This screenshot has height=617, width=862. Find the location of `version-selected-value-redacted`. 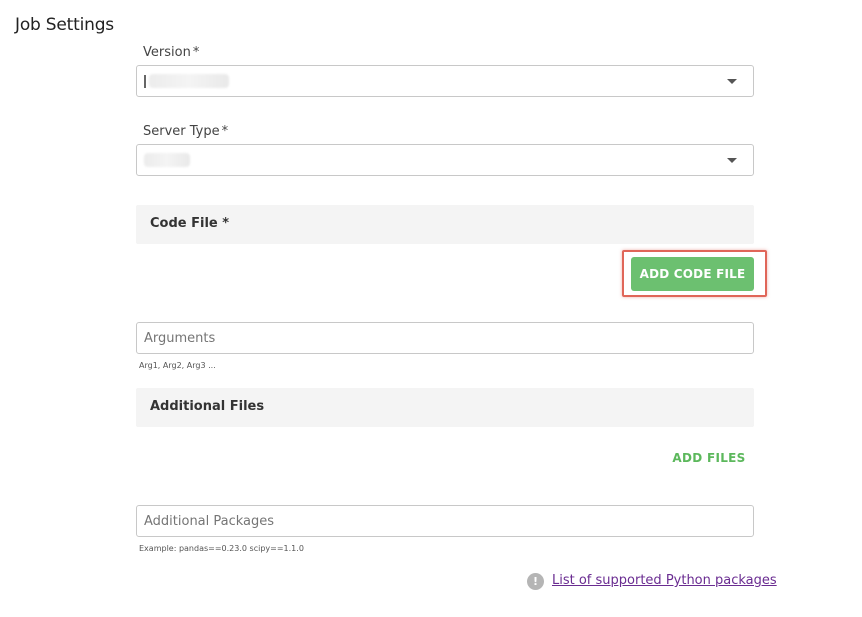

version-selected-value-redacted is located at coordinates (145, 81).